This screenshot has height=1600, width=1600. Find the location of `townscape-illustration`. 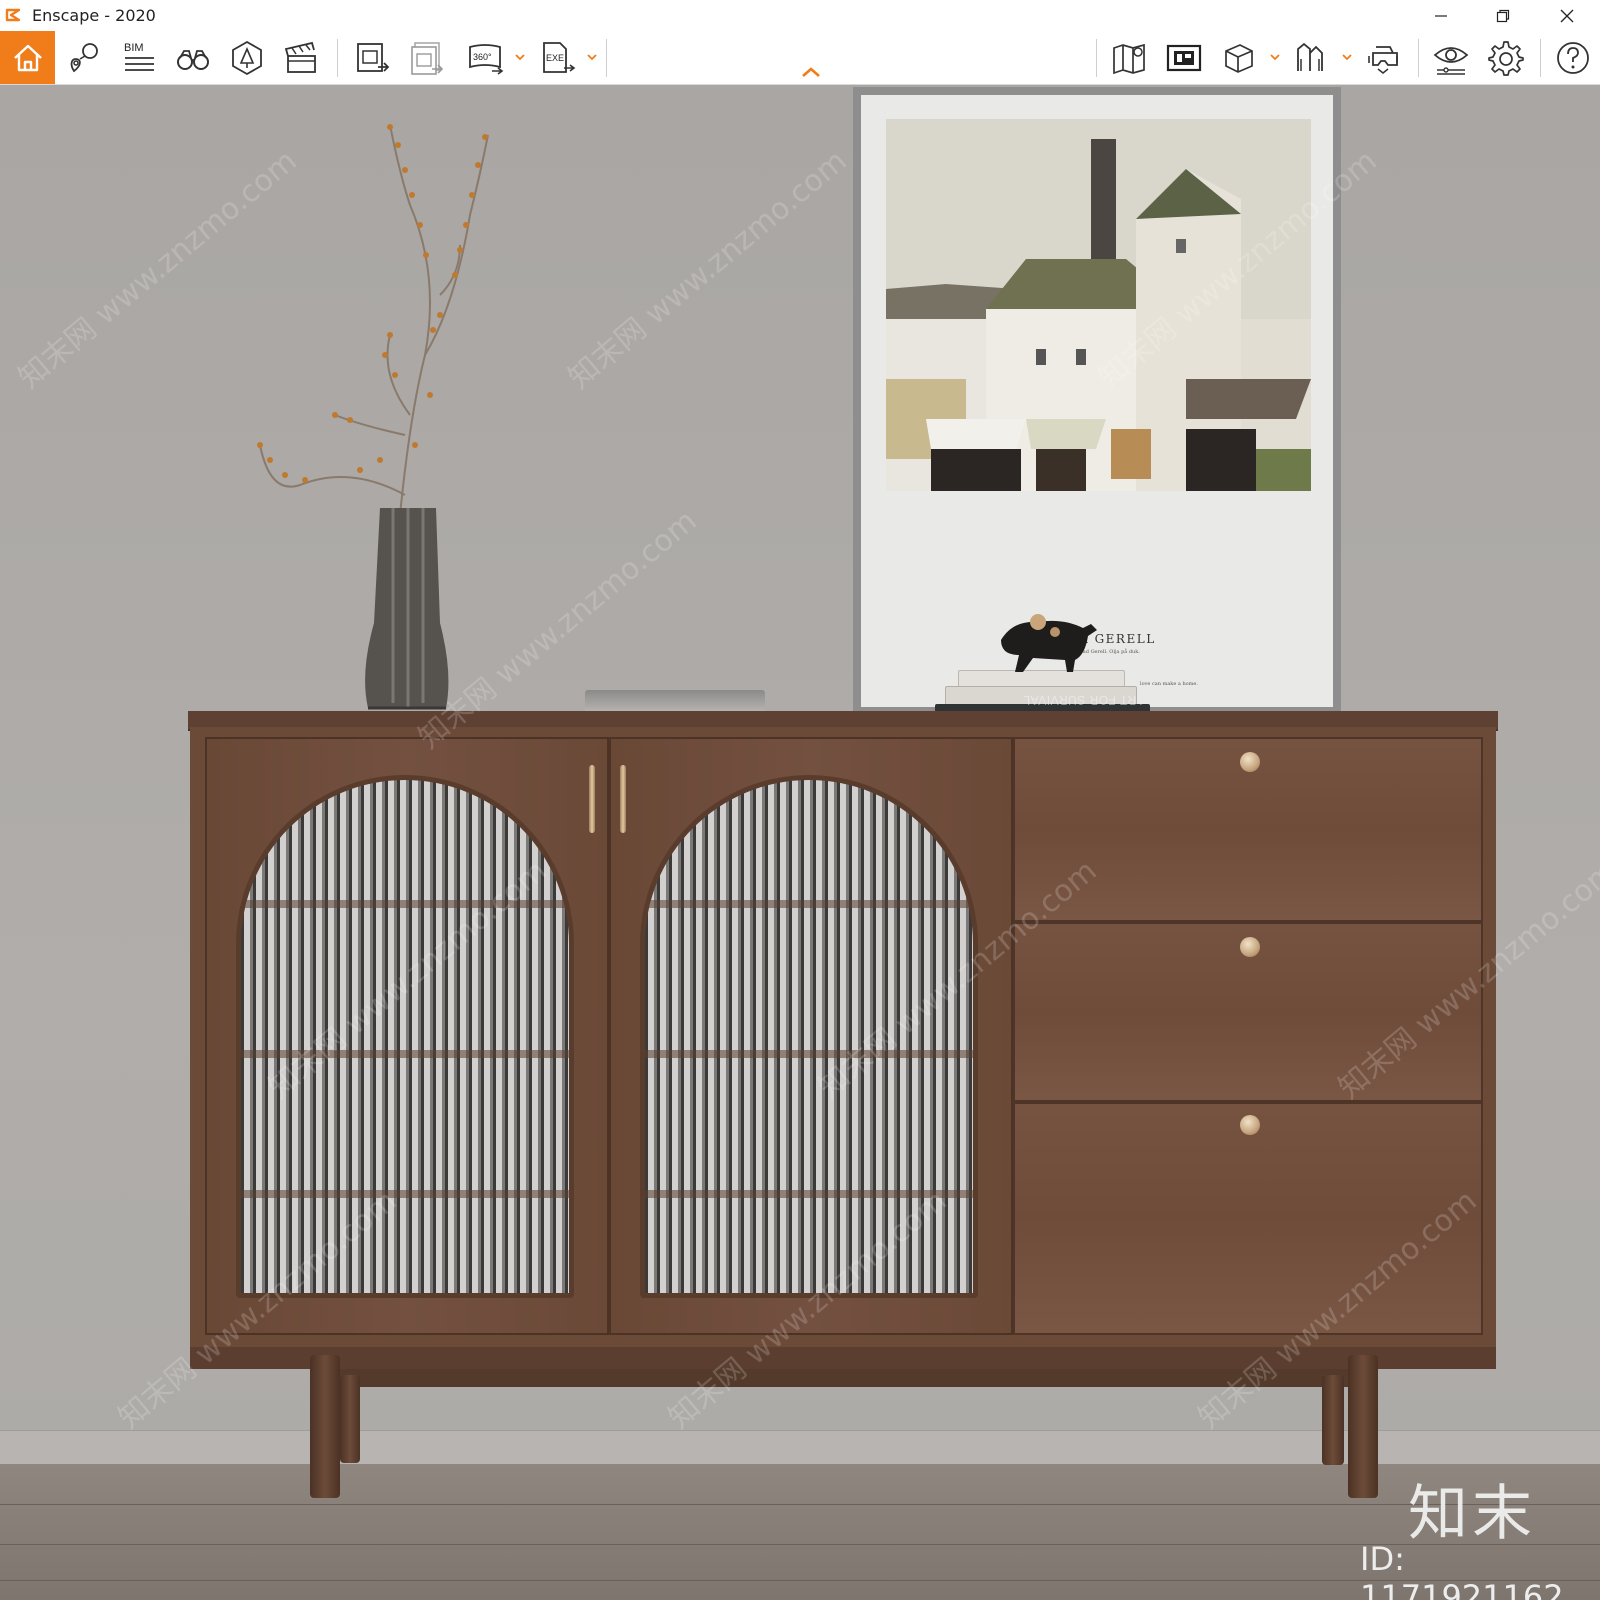

townscape-illustration is located at coordinates (1098, 305).